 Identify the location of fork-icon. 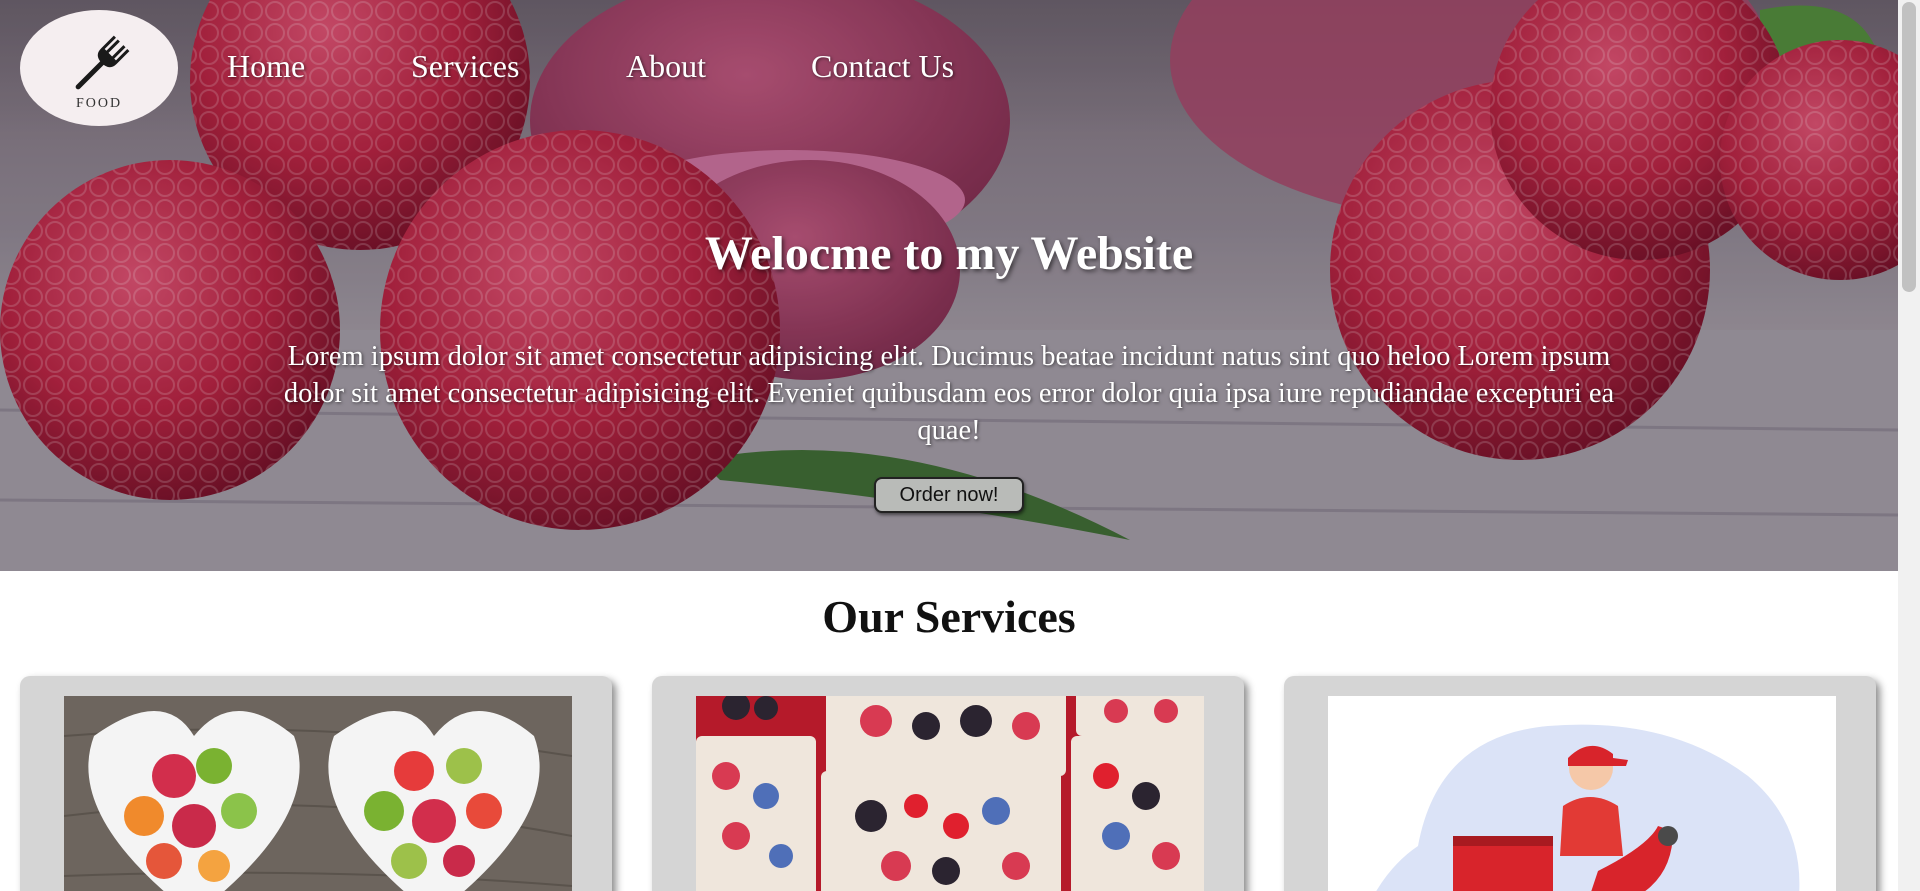
(102, 62).